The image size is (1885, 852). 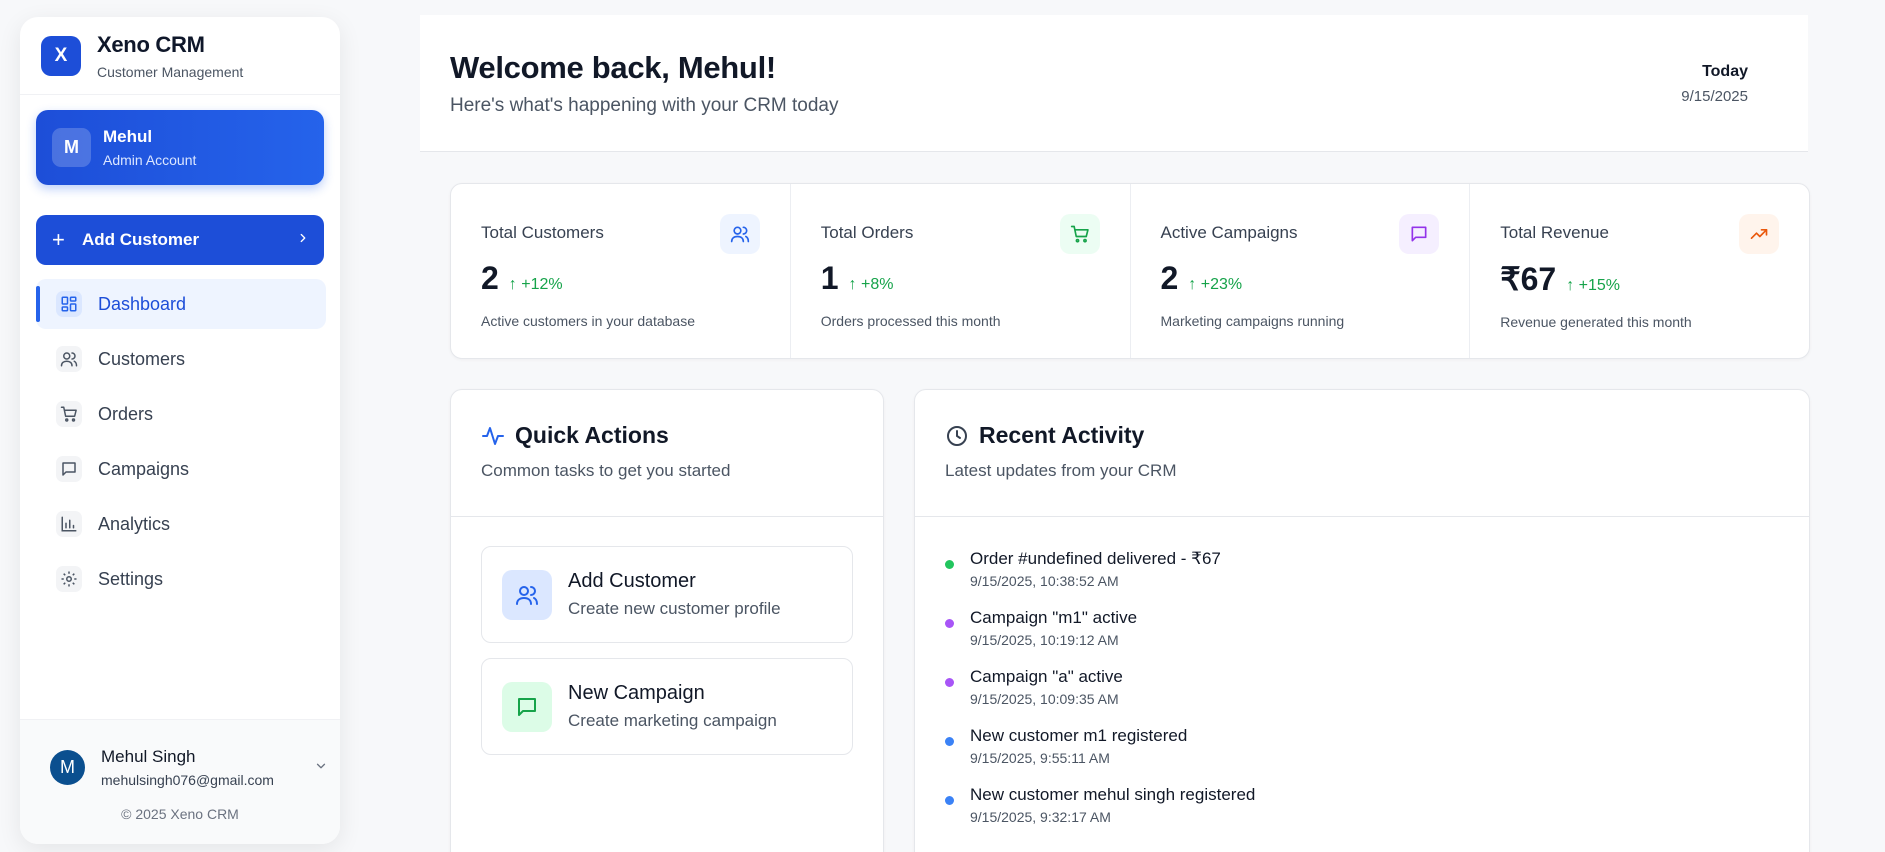 What do you see at coordinates (134, 523) in the screenshot?
I see `sidebar-item-label: Analytics` at bounding box center [134, 523].